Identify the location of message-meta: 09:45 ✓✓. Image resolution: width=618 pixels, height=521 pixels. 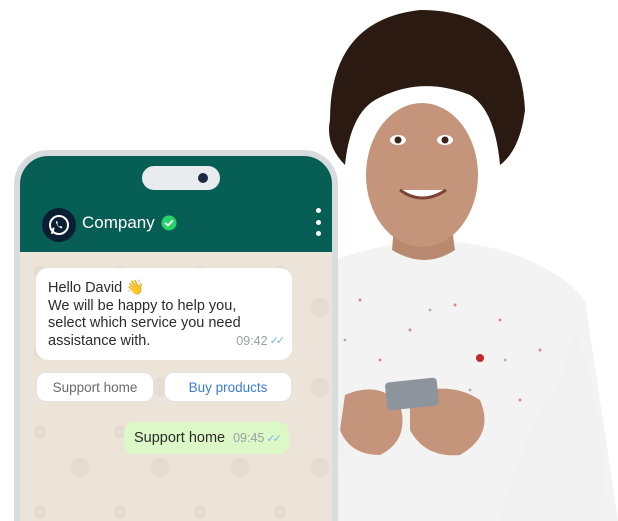
(257, 438).